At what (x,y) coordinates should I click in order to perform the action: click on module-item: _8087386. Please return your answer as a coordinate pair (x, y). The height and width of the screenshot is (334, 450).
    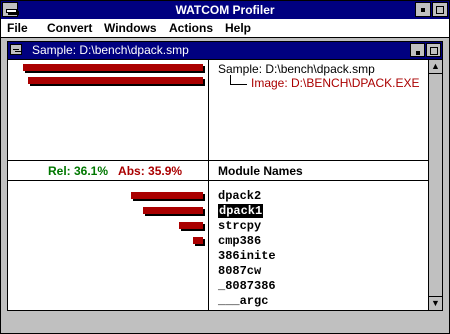
    Looking at the image, I should click on (320, 286).